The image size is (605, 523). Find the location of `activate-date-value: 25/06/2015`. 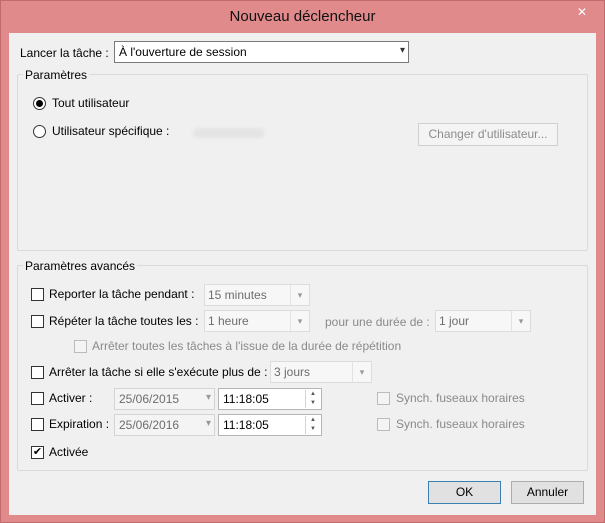

activate-date-value: 25/06/2015 is located at coordinates (149, 399).